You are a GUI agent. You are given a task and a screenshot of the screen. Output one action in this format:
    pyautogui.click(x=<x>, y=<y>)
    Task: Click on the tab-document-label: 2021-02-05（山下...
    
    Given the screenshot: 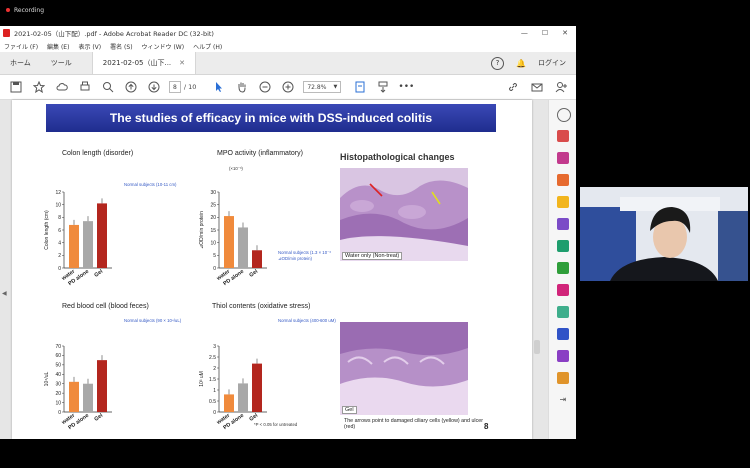 What is the action you would take?
    pyautogui.click(x=137, y=63)
    